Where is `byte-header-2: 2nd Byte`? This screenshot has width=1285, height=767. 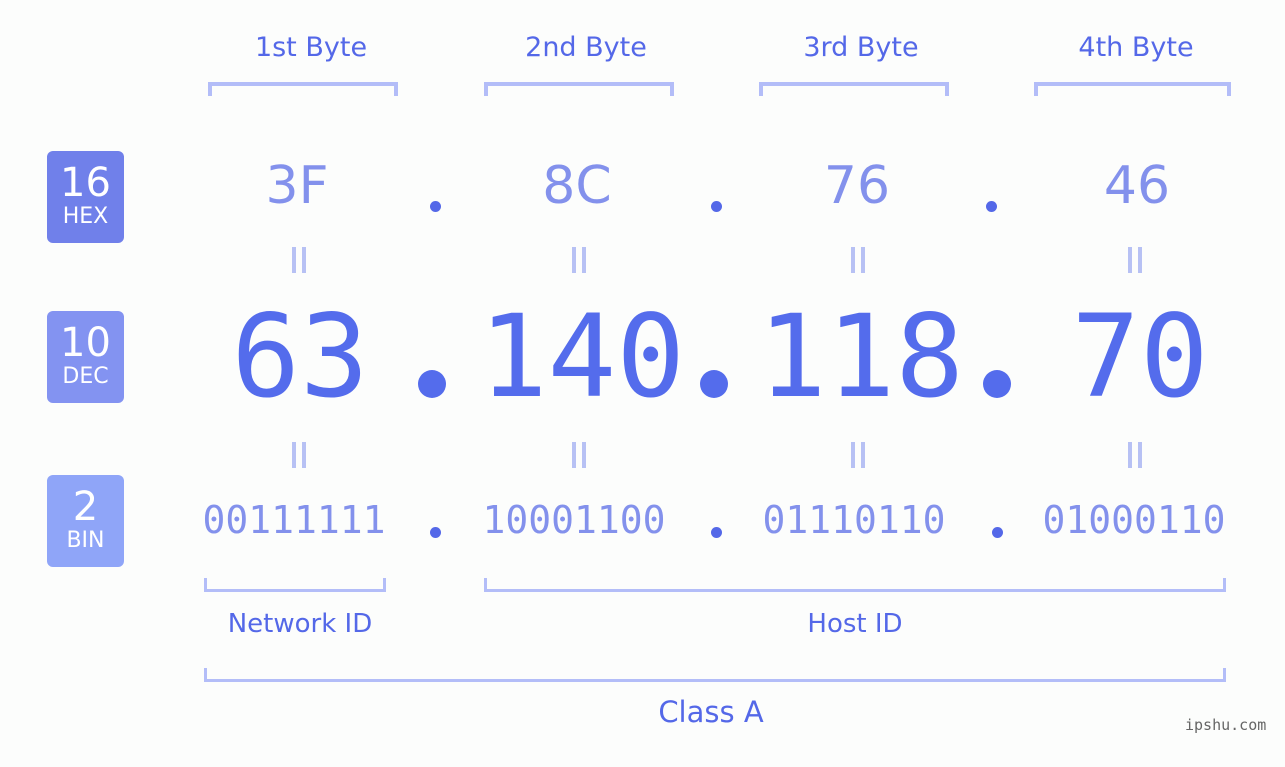 byte-header-2: 2nd Byte is located at coordinates (586, 47).